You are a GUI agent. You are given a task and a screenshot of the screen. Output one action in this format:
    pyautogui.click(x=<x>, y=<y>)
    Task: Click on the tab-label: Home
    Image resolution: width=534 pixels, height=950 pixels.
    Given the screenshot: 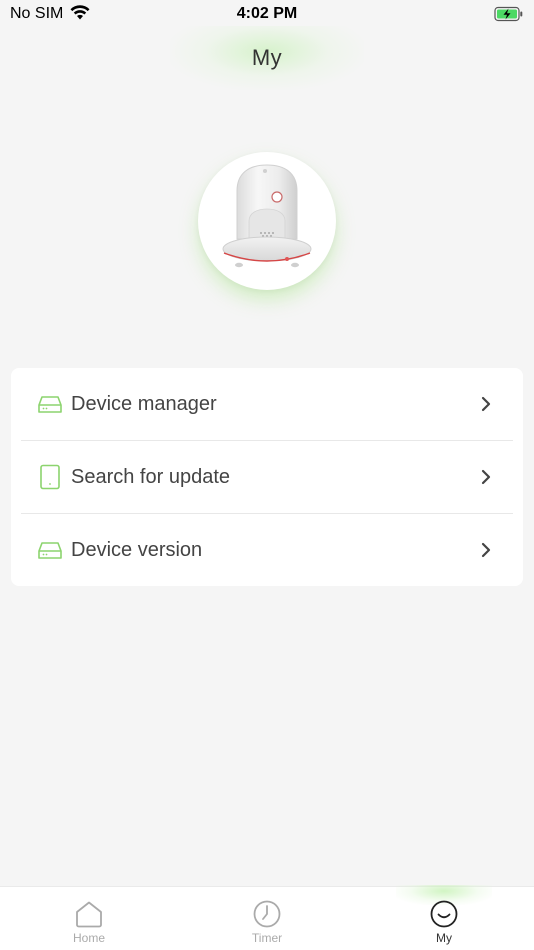 What is the action you would take?
    pyautogui.click(x=88, y=938)
    